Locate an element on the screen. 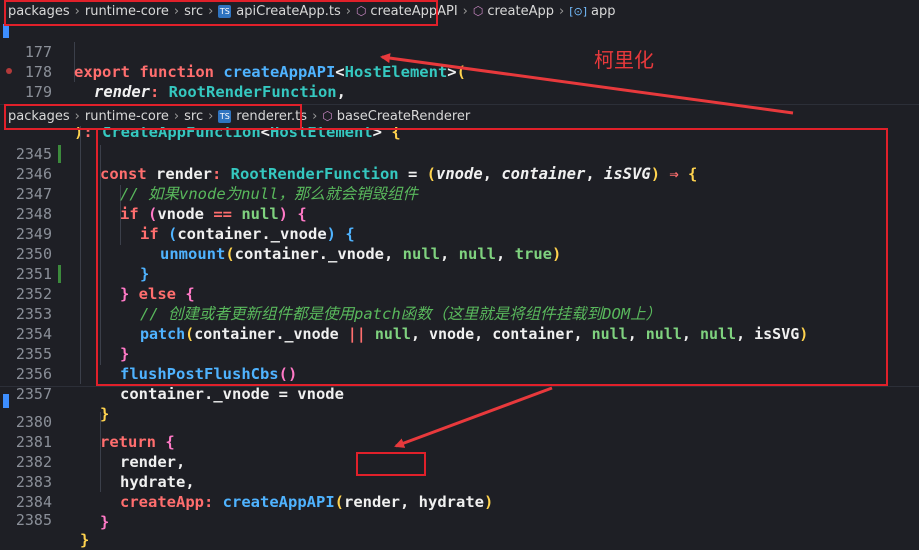  arrow-to-render-arg is located at coordinates (473, 417).